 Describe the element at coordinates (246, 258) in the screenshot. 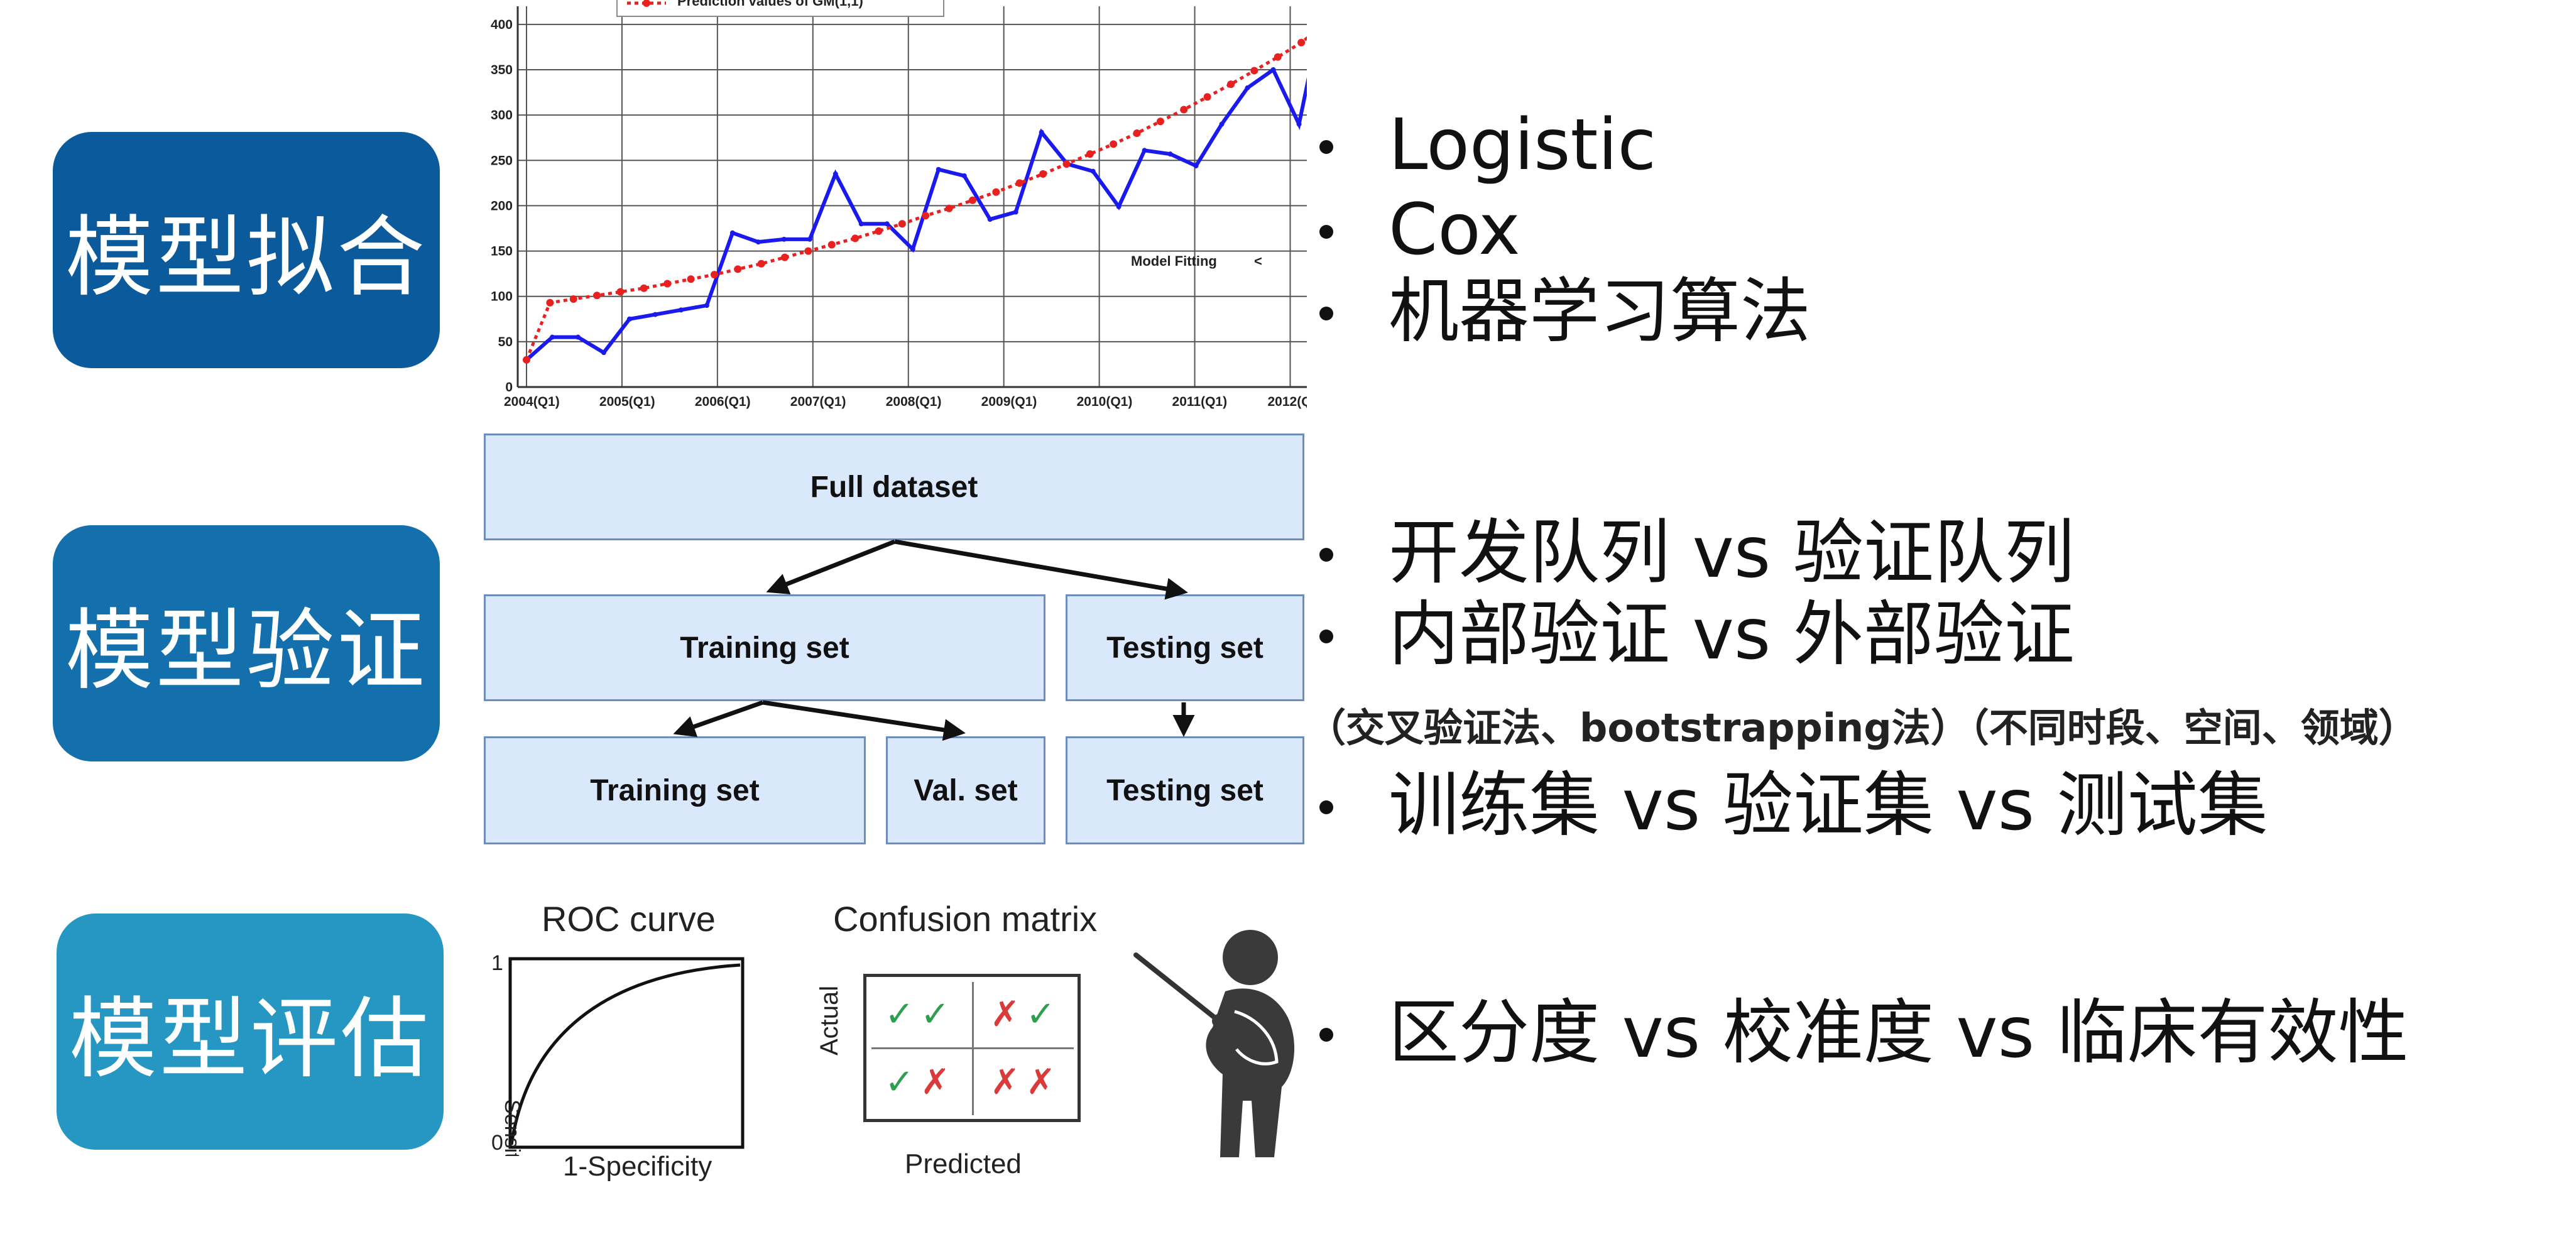

I see `stage-label-fitting-text: 模型拟合` at that location.